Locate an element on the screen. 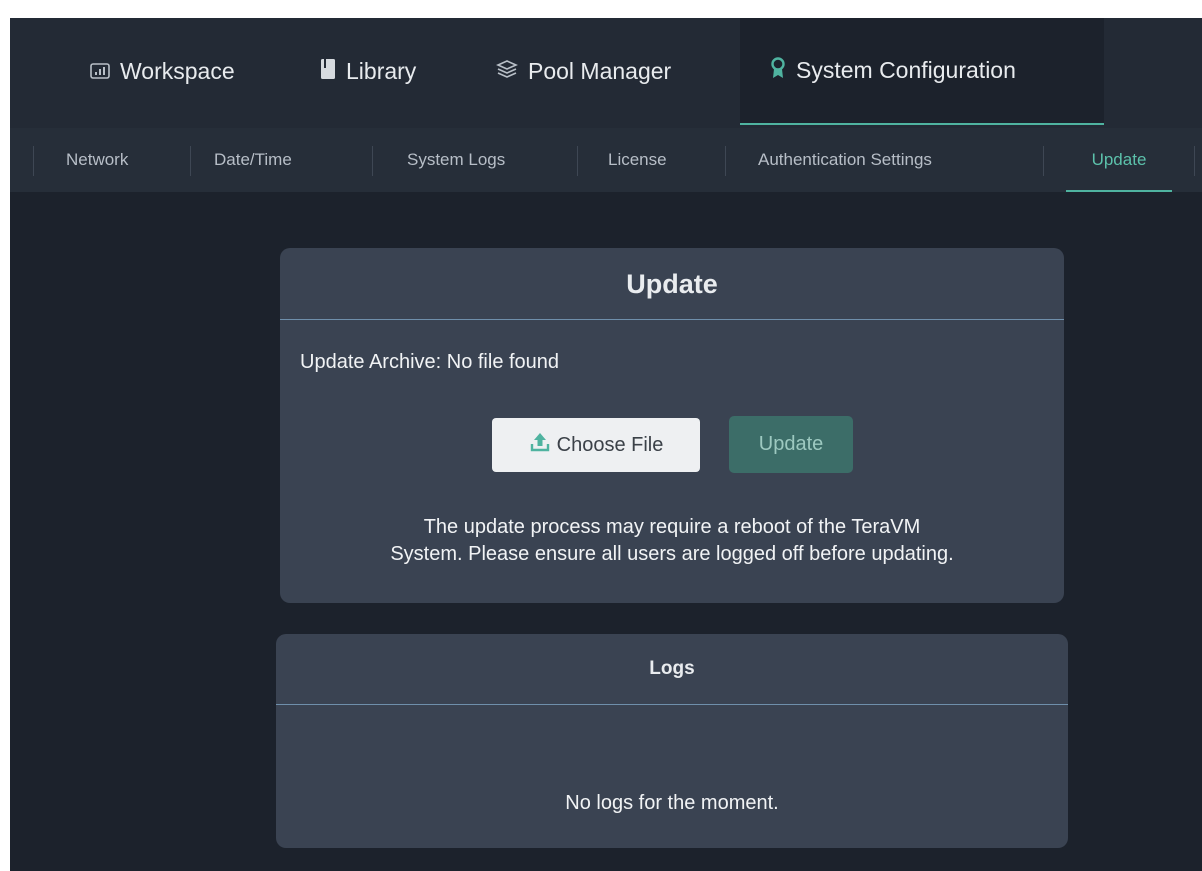 This screenshot has width=1202, height=871. book-icon is located at coordinates (328, 72).